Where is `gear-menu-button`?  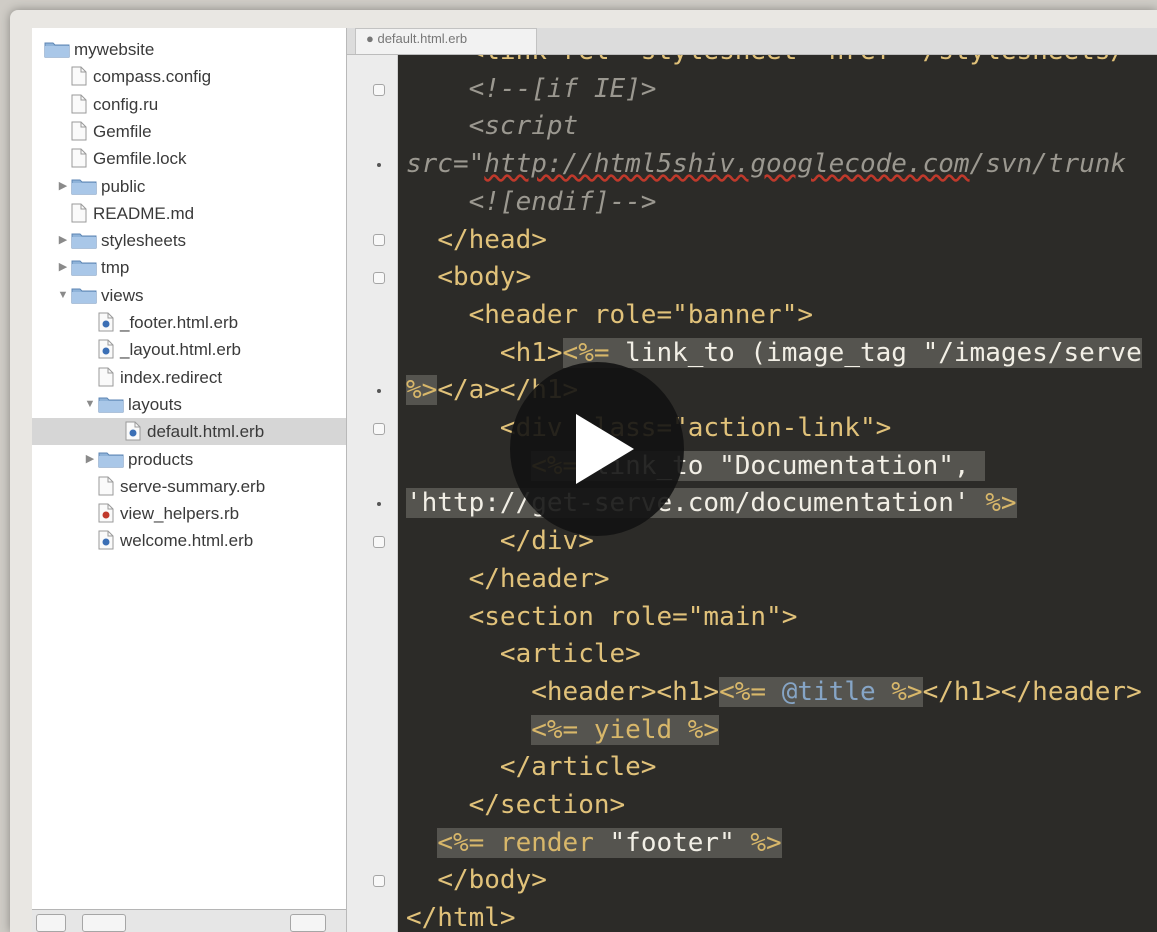
gear-menu-button is located at coordinates (104, 923).